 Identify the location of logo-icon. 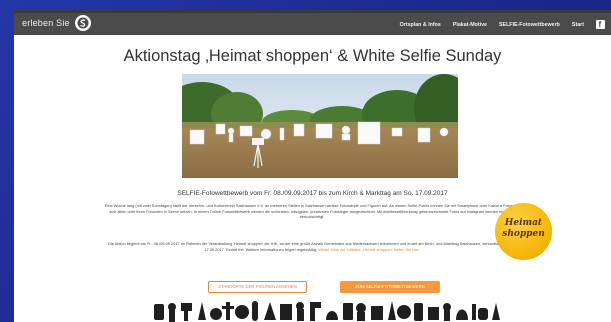
(83, 23).